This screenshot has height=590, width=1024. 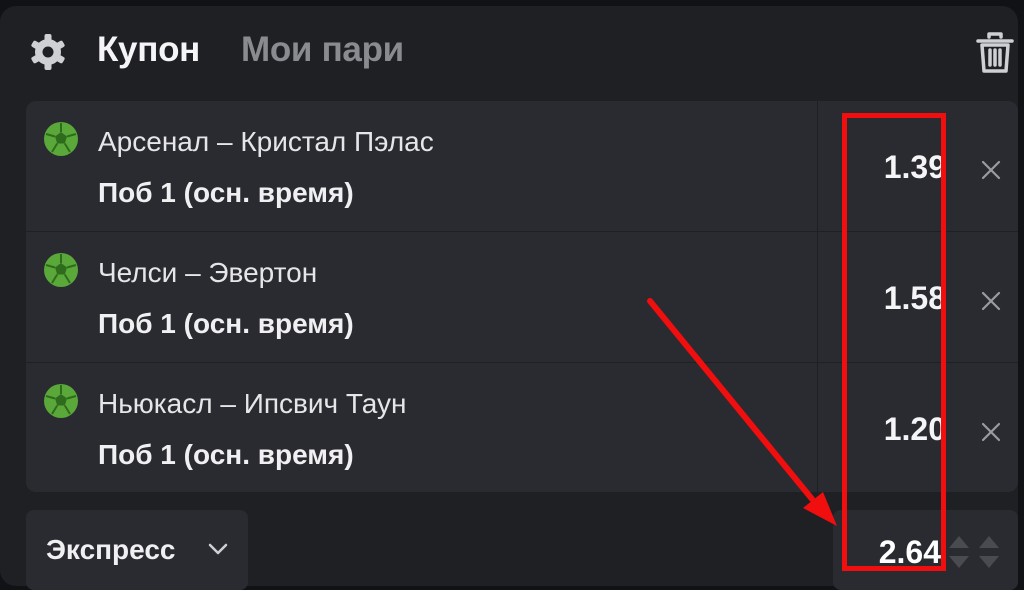 What do you see at coordinates (252, 403) in the screenshot?
I see `match-name: Ньюкасл – Ипсвич Таун` at bounding box center [252, 403].